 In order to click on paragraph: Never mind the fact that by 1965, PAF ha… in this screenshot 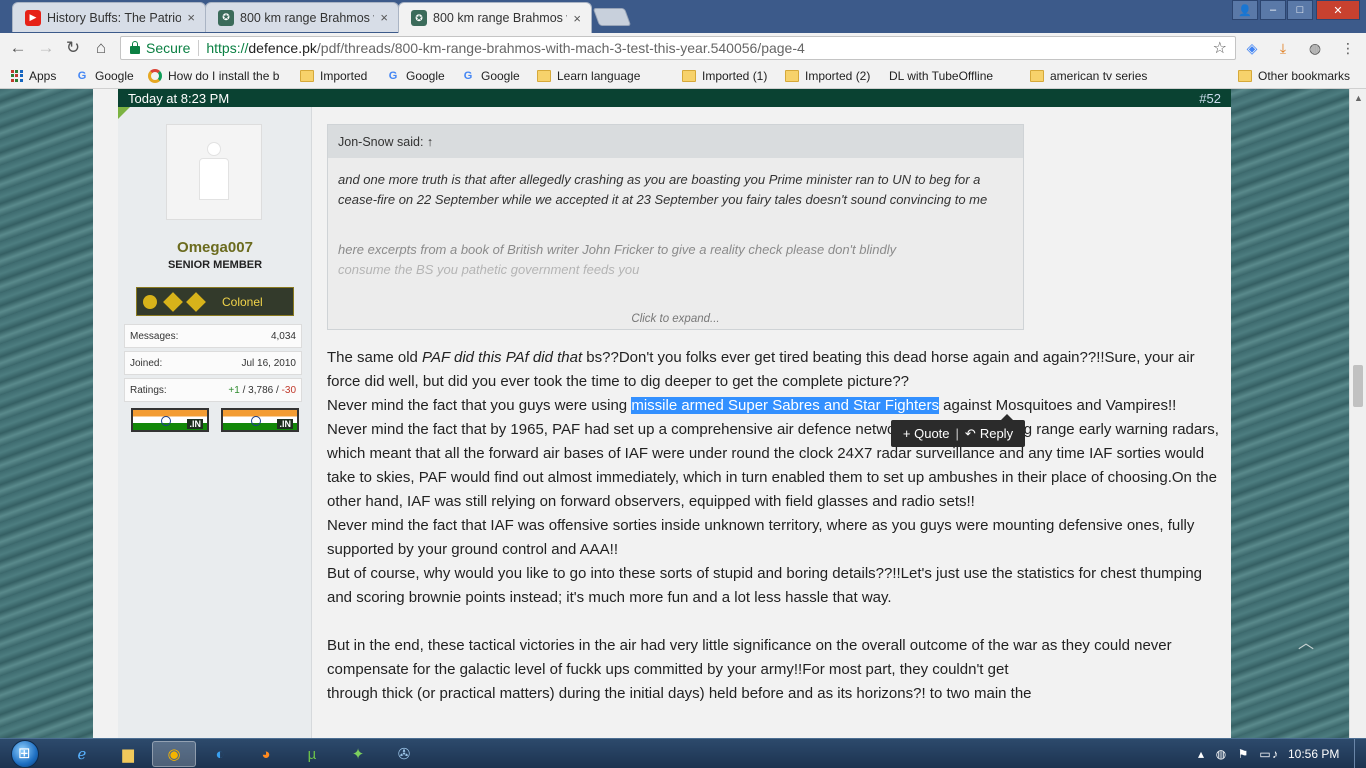, I will do `click(773, 465)`.